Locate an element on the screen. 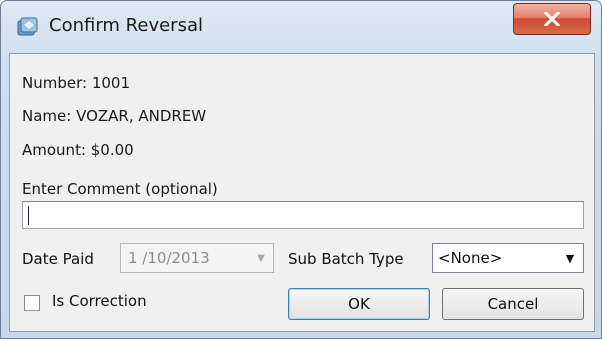 The image size is (602, 339). number-text: Number: 1001 is located at coordinates (76, 83).